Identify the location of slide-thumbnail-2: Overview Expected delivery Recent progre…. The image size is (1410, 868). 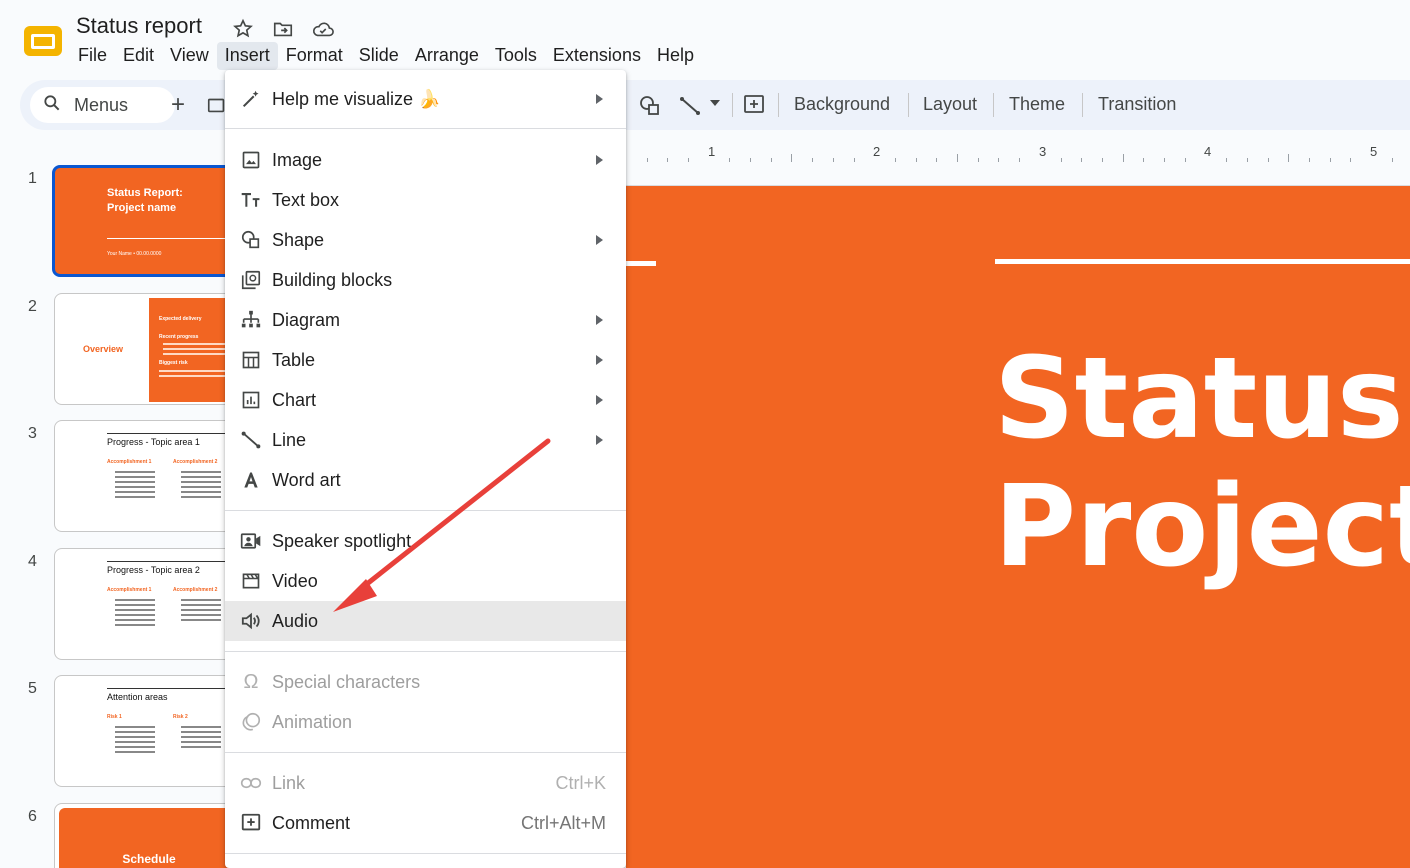
(154, 349).